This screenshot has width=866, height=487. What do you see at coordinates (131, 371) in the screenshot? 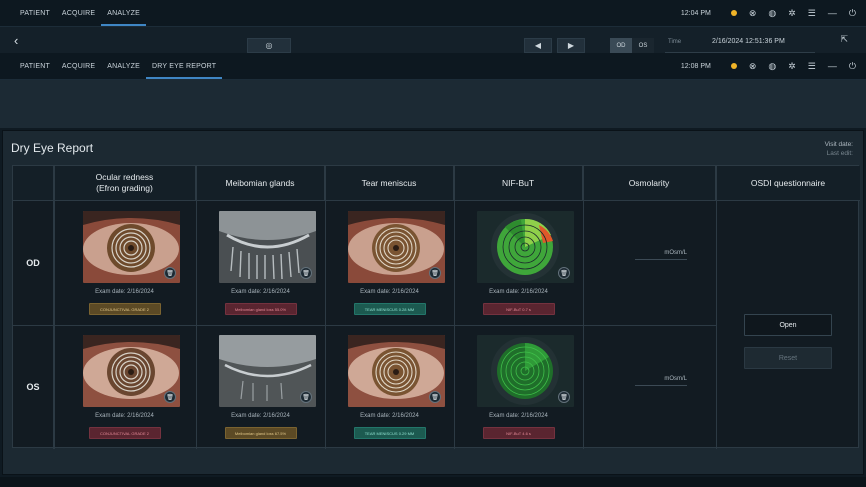
I see `redness-image-os: 🗑` at bounding box center [131, 371].